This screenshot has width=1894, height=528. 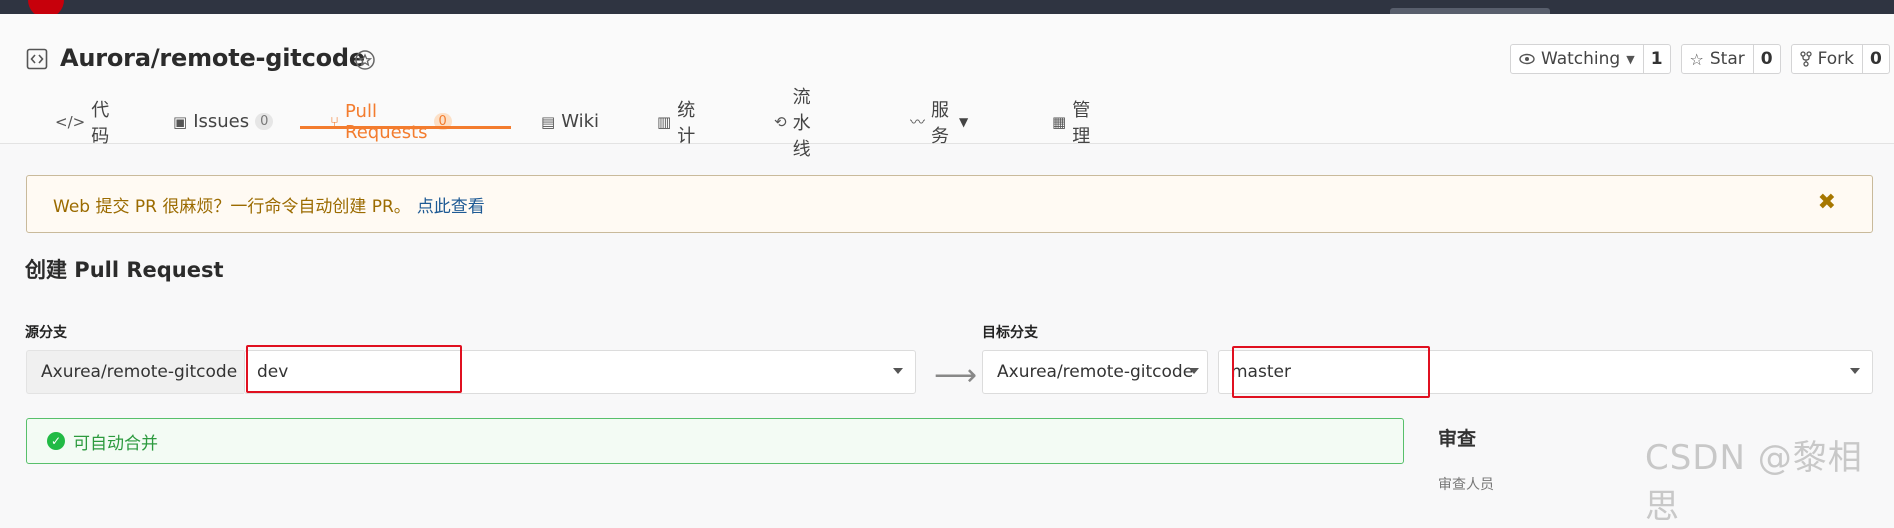 I want to click on target-repo-value: Axurea/remote-gitcode, so click(x=1095, y=372).